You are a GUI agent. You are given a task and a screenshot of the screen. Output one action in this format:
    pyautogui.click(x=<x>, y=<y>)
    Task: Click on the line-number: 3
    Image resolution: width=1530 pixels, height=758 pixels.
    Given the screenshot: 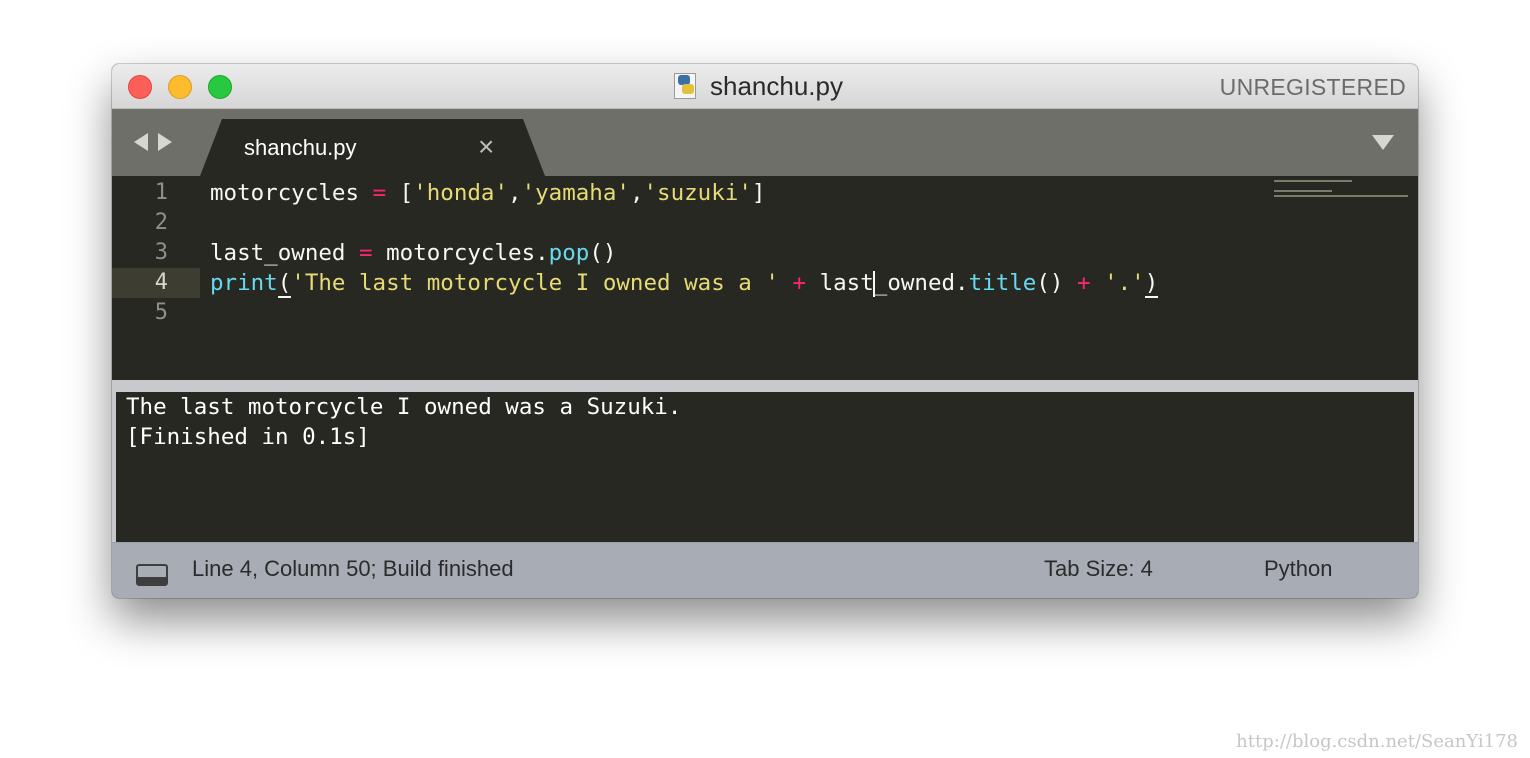 What is the action you would take?
    pyautogui.click(x=161, y=252)
    